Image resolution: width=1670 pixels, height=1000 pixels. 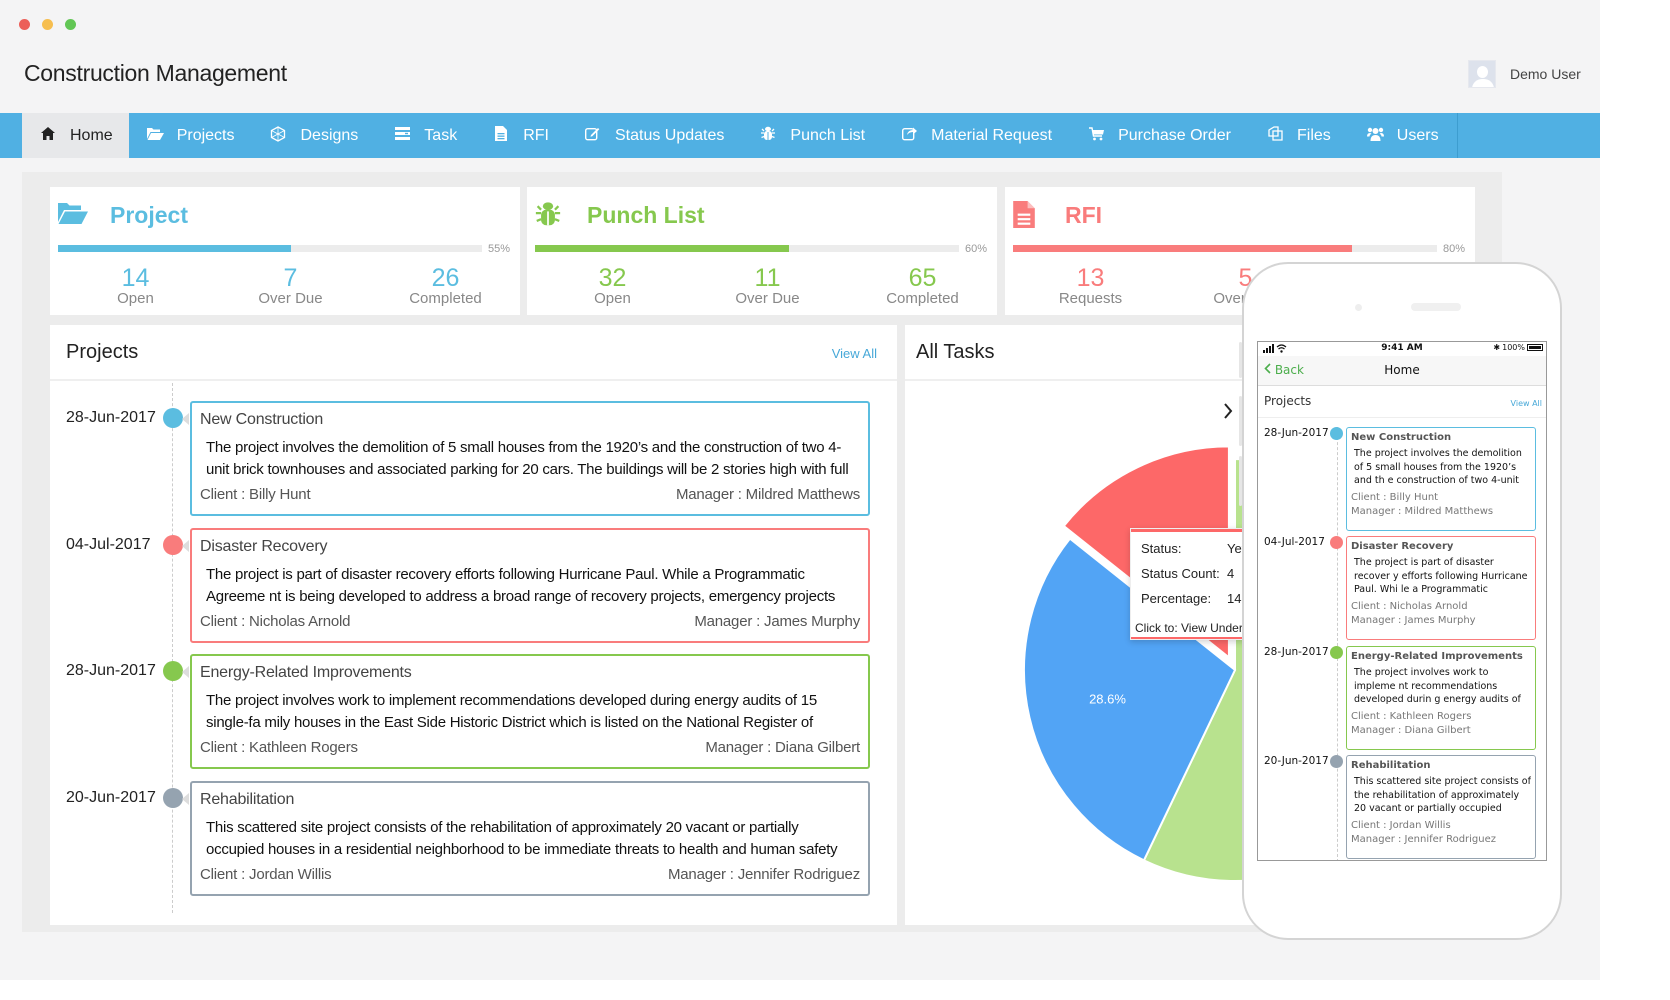 I want to click on stat-requests: 13 Requests, so click(x=1090, y=286).